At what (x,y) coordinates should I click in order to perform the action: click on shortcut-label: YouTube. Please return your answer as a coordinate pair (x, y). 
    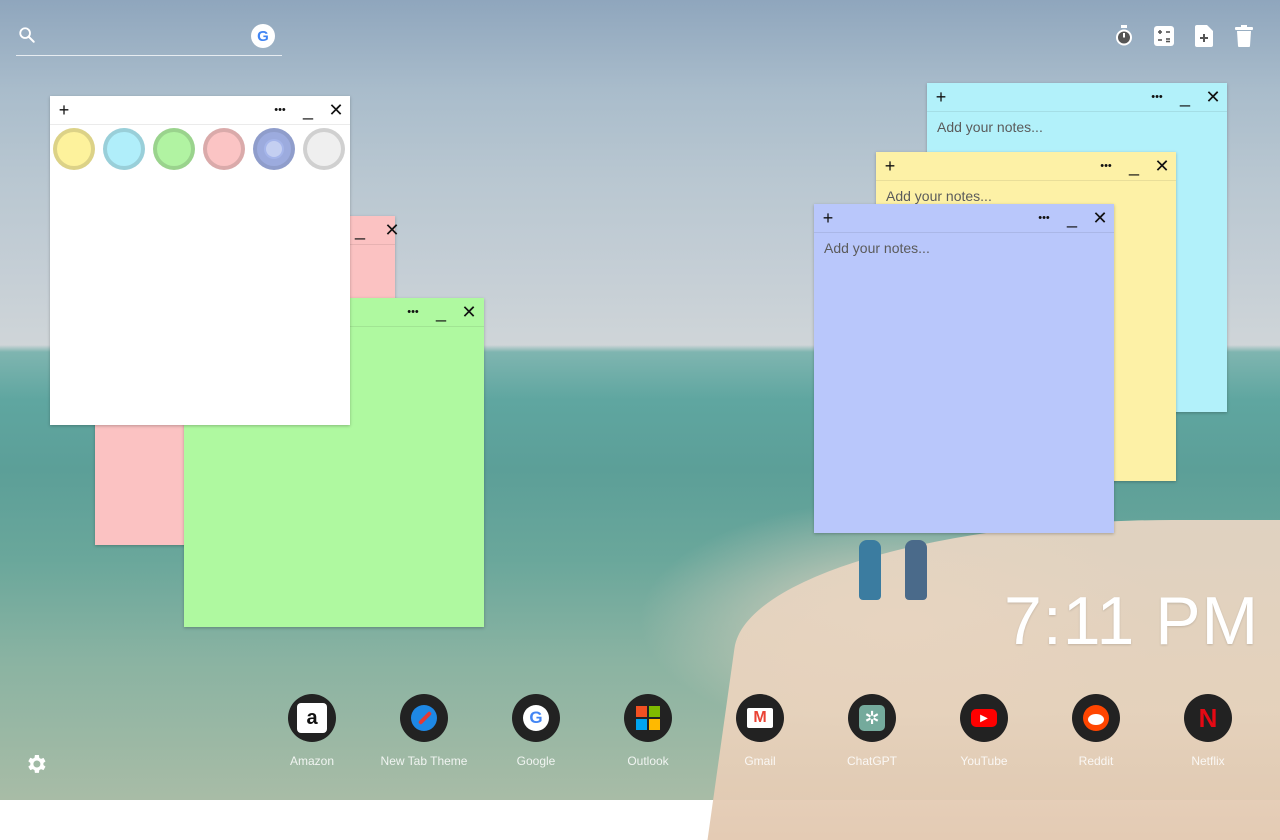
    Looking at the image, I should click on (984, 761).